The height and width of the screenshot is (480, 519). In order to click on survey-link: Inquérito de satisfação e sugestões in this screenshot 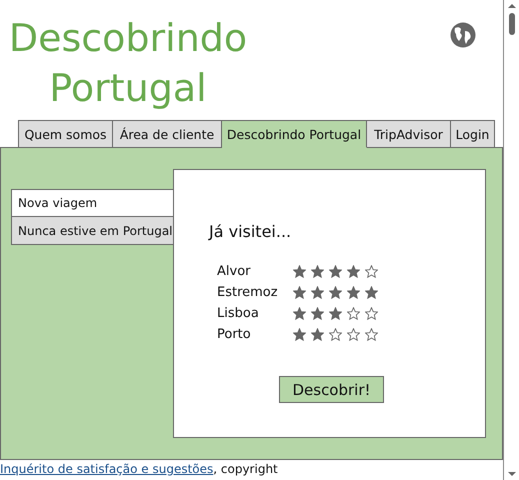, I will do `click(107, 469)`.